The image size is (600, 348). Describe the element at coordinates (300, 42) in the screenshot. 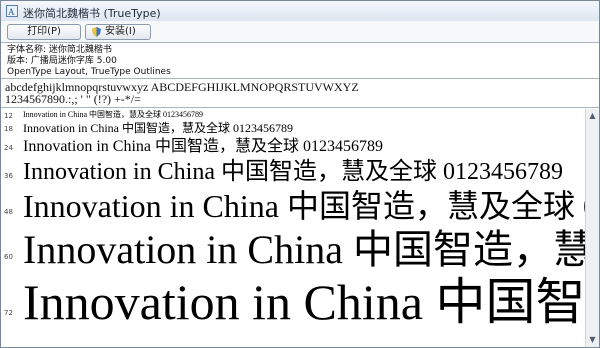

I see `toolbar-divider` at that location.